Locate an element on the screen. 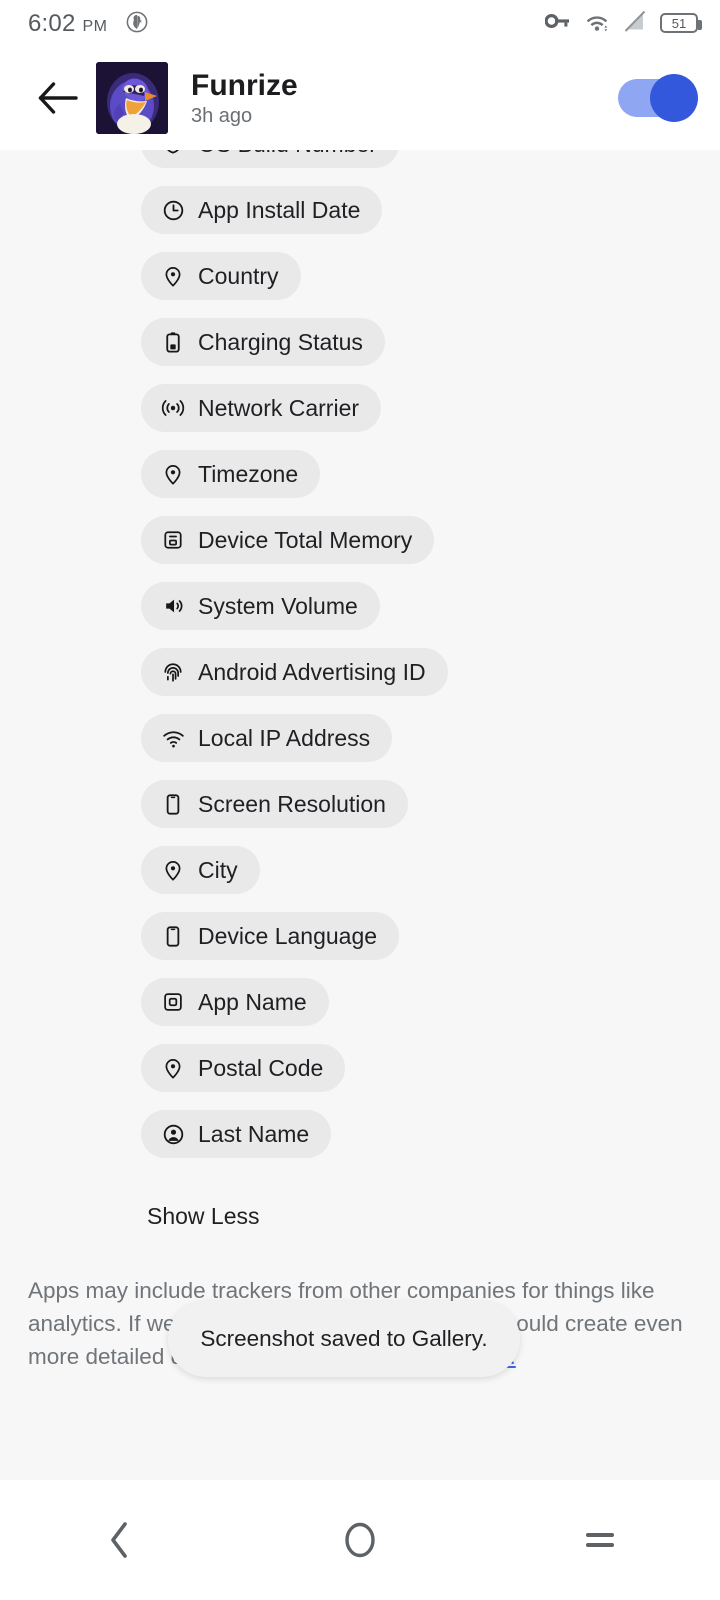 Image resolution: width=720 pixels, height=1600 pixels. status-time: 6:02 is located at coordinates (52, 23).